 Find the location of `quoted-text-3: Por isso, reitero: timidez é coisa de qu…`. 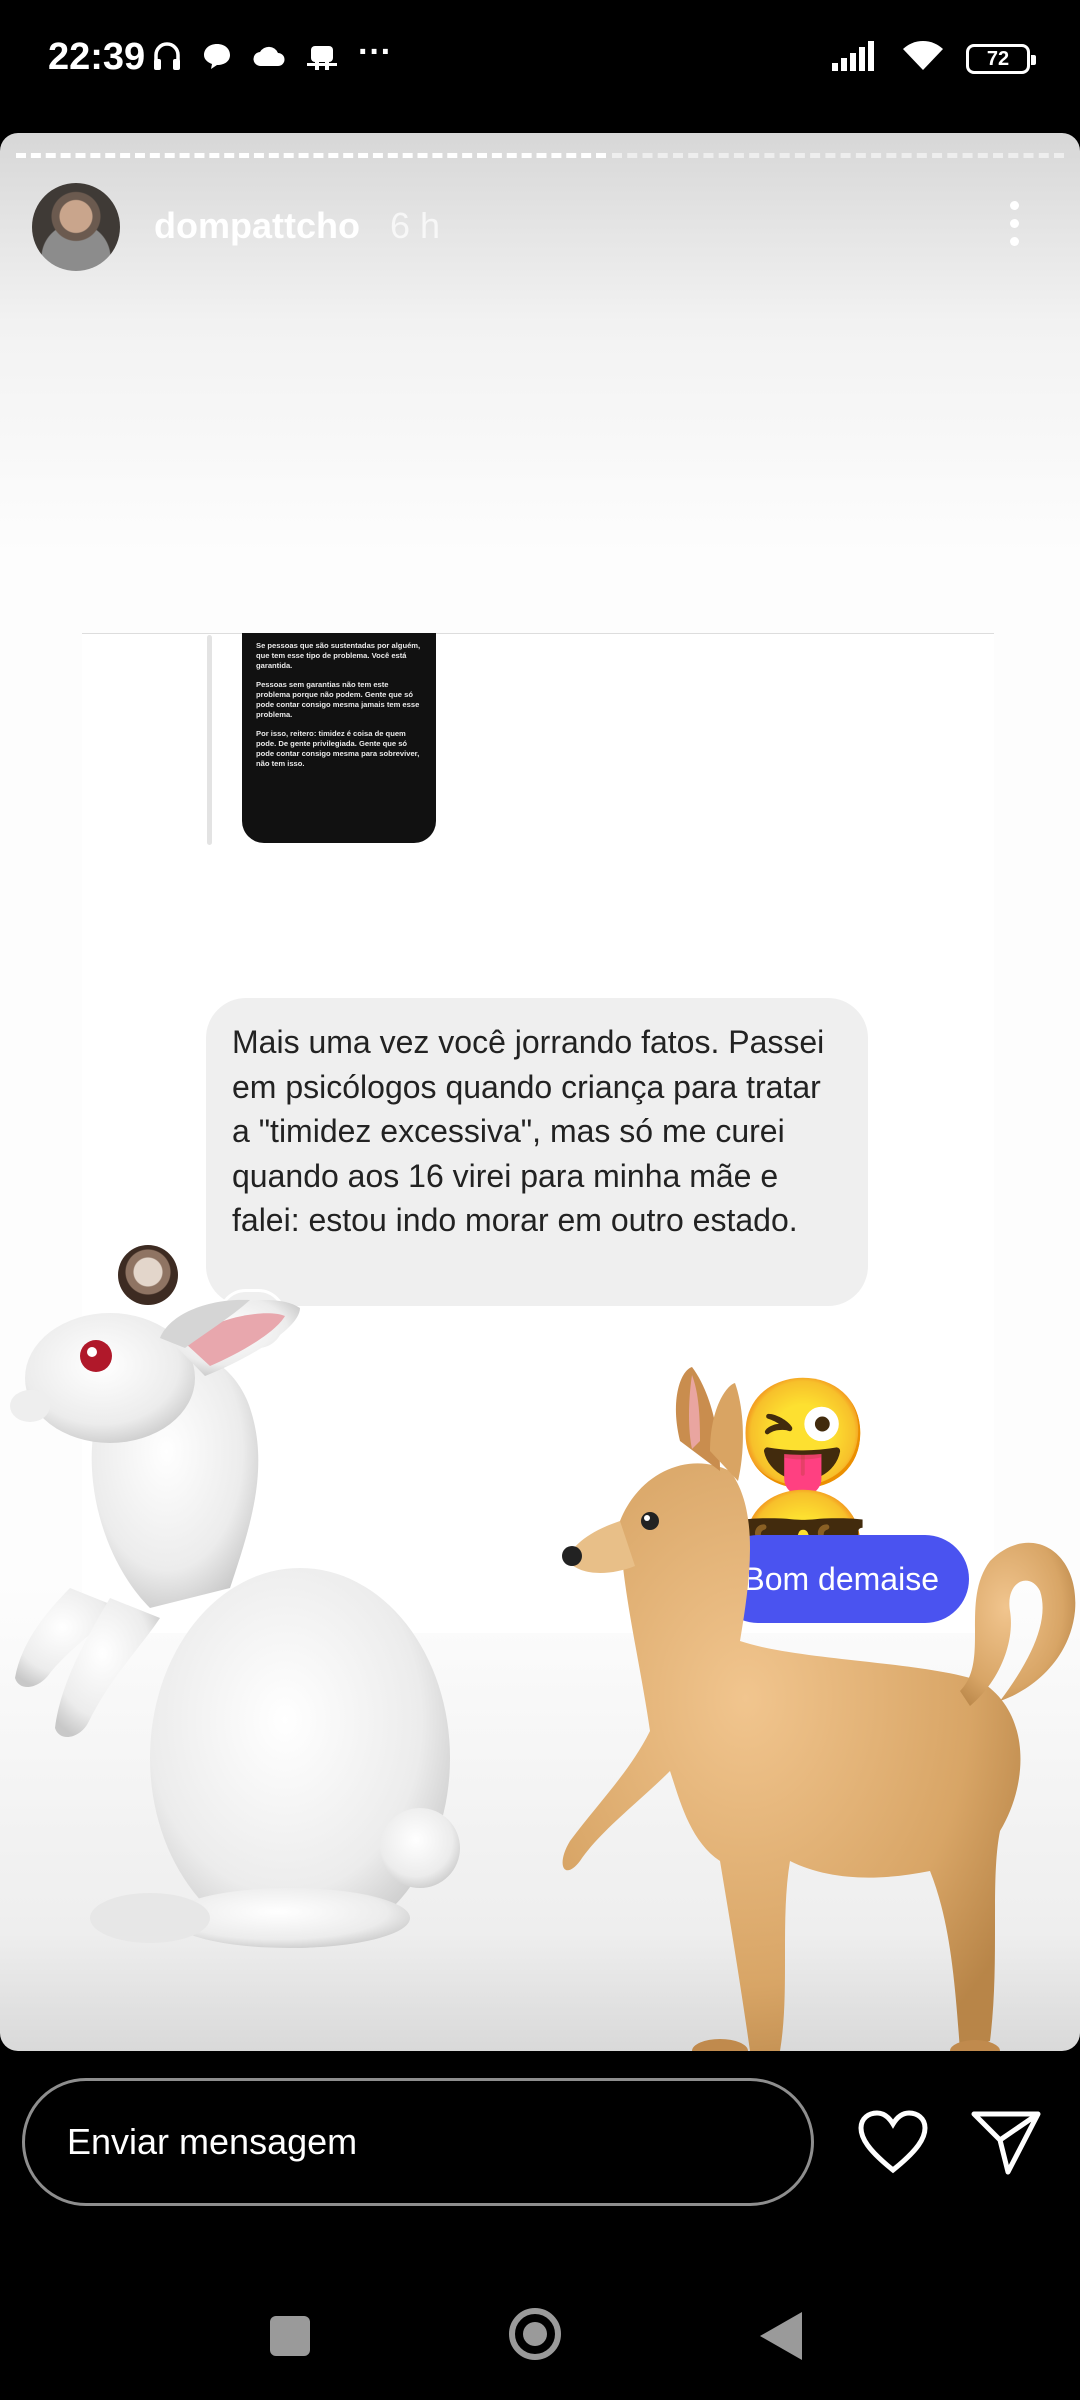

quoted-text-3: Por isso, reitero: timidez é coisa de qu… is located at coordinates (338, 748).